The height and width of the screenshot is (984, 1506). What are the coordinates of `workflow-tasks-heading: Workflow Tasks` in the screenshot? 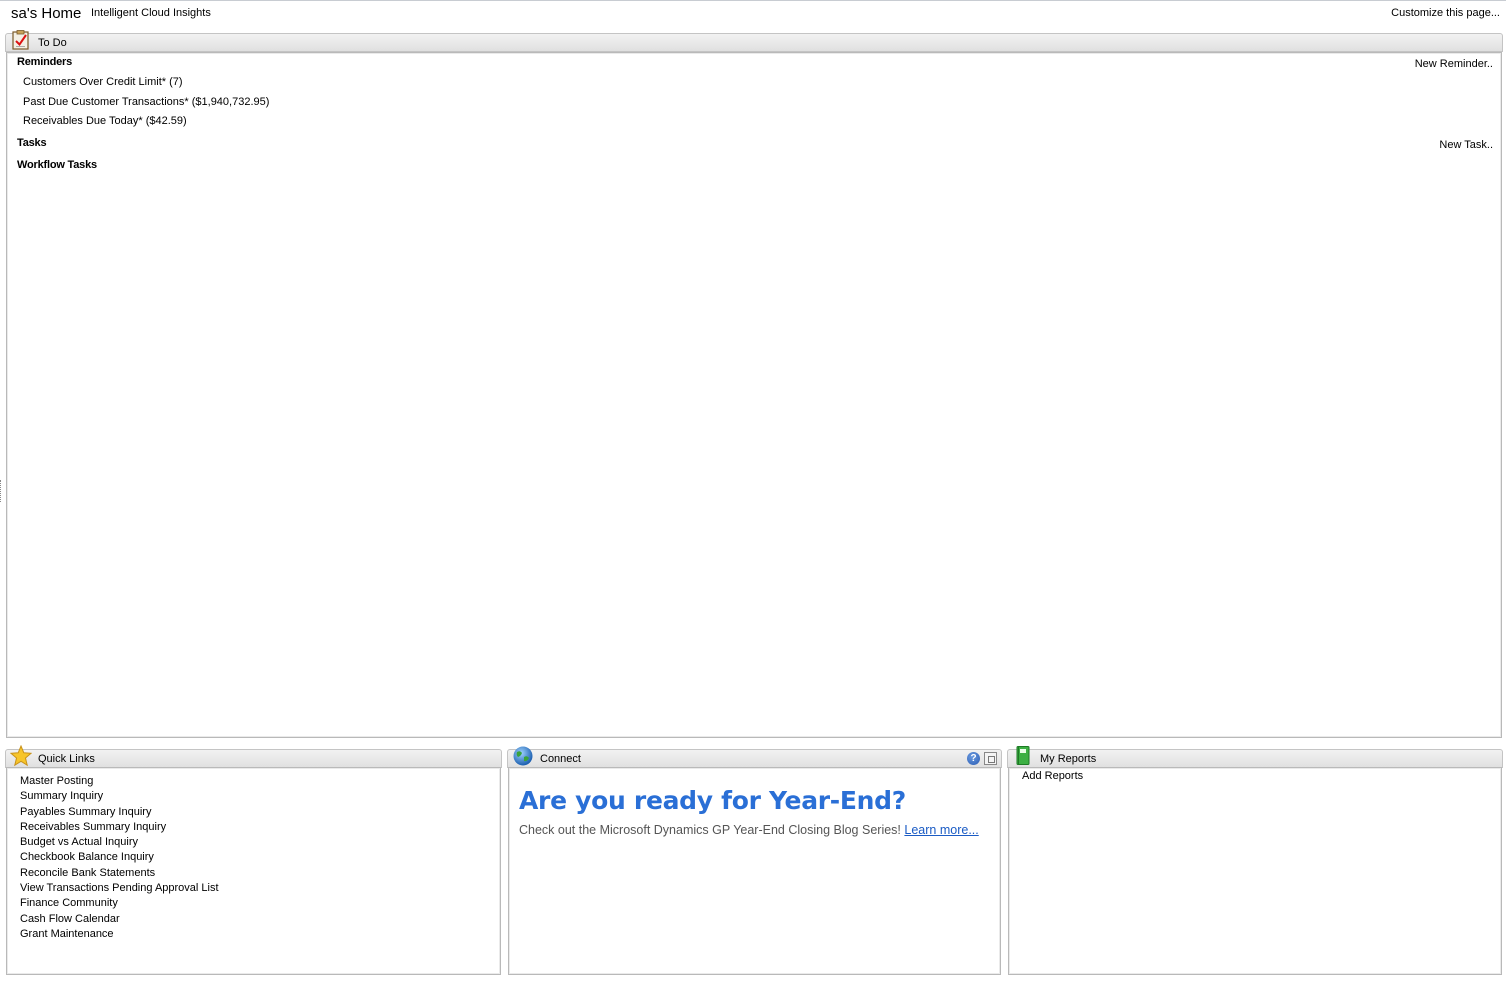 It's located at (57, 165).